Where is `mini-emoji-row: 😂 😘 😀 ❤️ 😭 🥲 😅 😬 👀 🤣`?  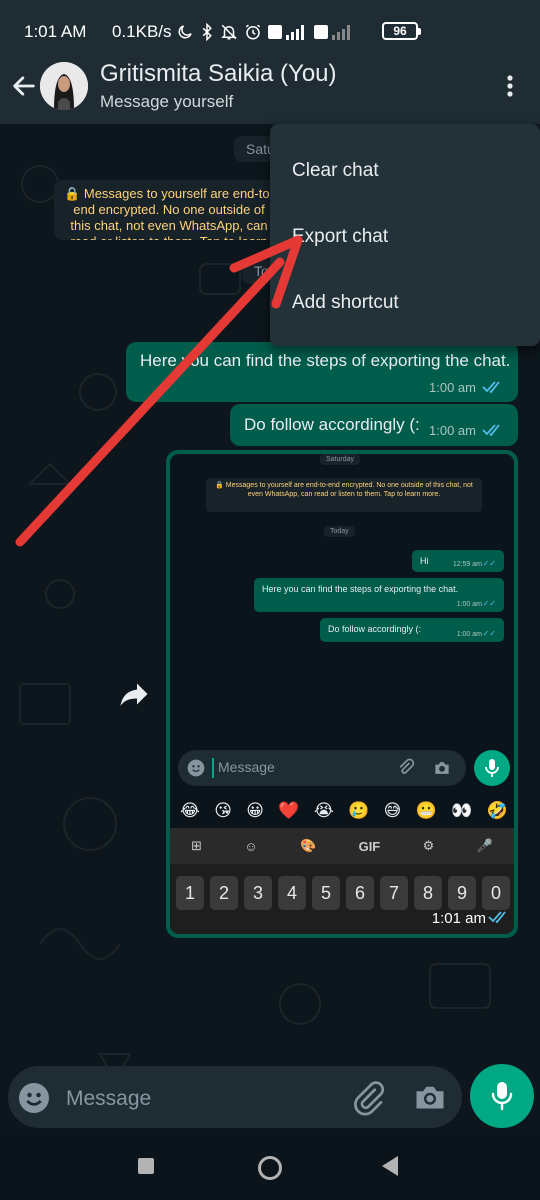
mini-emoji-row: 😂 😘 😀 ❤️ 😭 🥲 😅 😬 👀 🤣 is located at coordinates (344, 811).